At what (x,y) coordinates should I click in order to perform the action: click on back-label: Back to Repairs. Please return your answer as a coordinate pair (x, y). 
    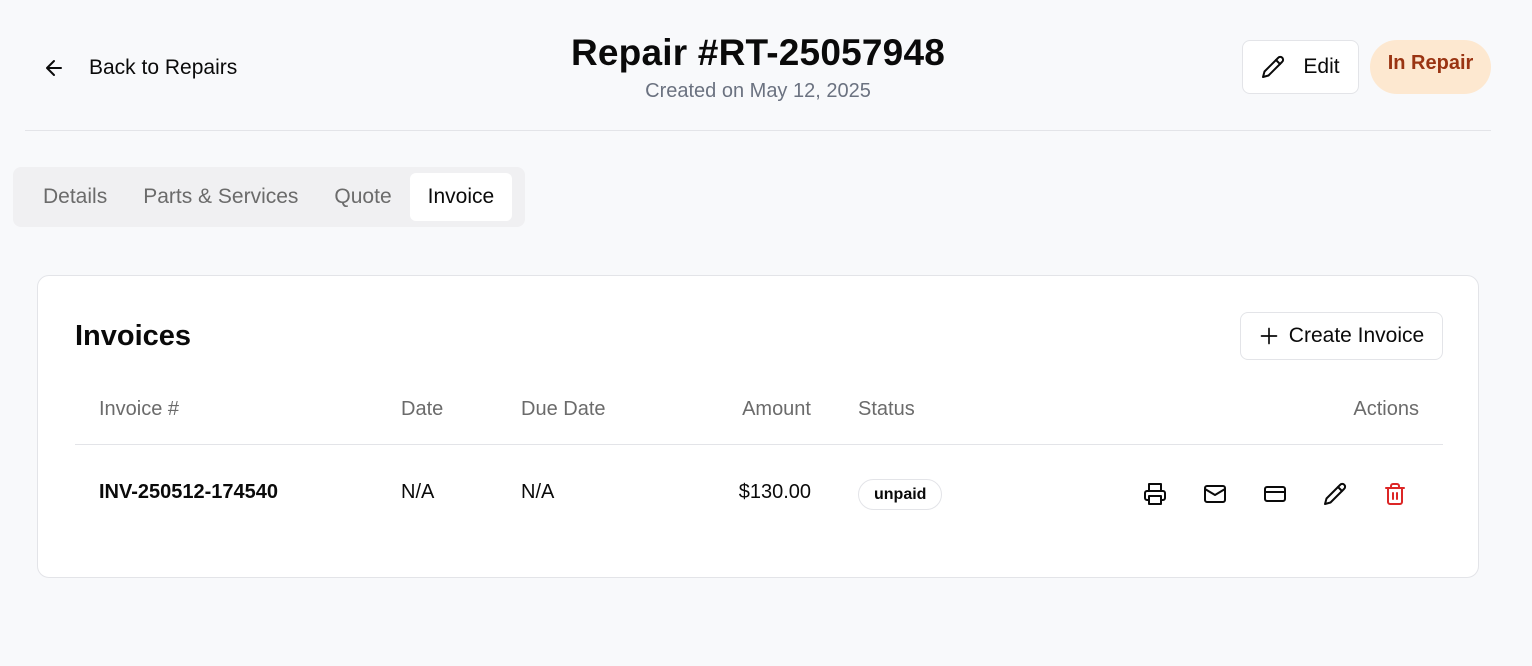
    Looking at the image, I should click on (163, 67).